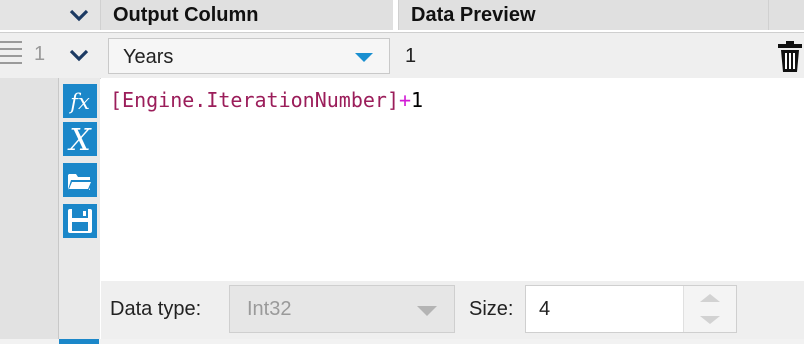 The height and width of the screenshot is (344, 804). What do you see at coordinates (491, 309) in the screenshot?
I see `size-label: Size:` at bounding box center [491, 309].